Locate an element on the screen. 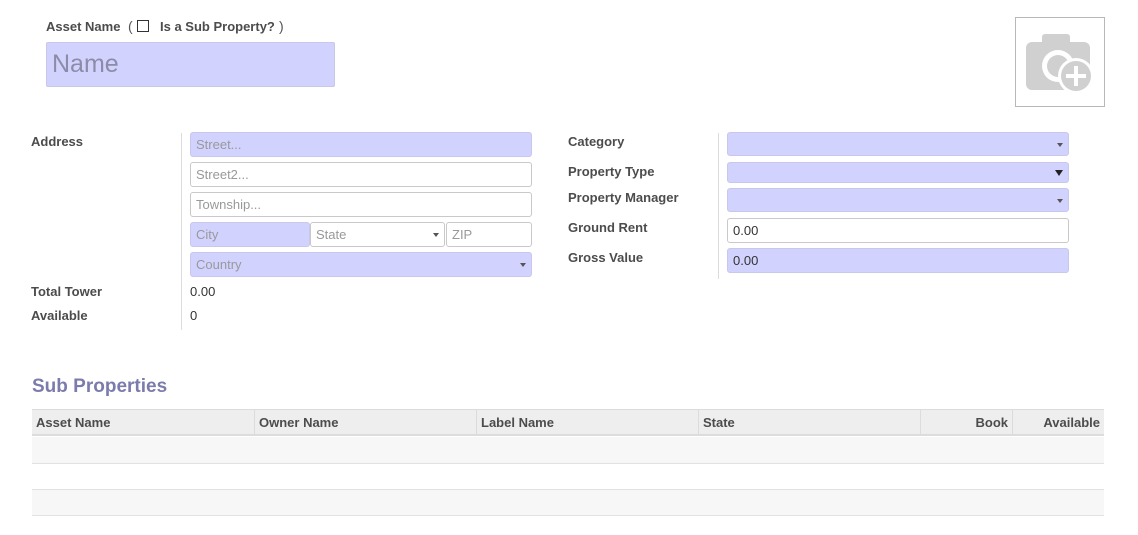 This screenshot has height=535, width=1138. category-label: Category is located at coordinates (596, 141).